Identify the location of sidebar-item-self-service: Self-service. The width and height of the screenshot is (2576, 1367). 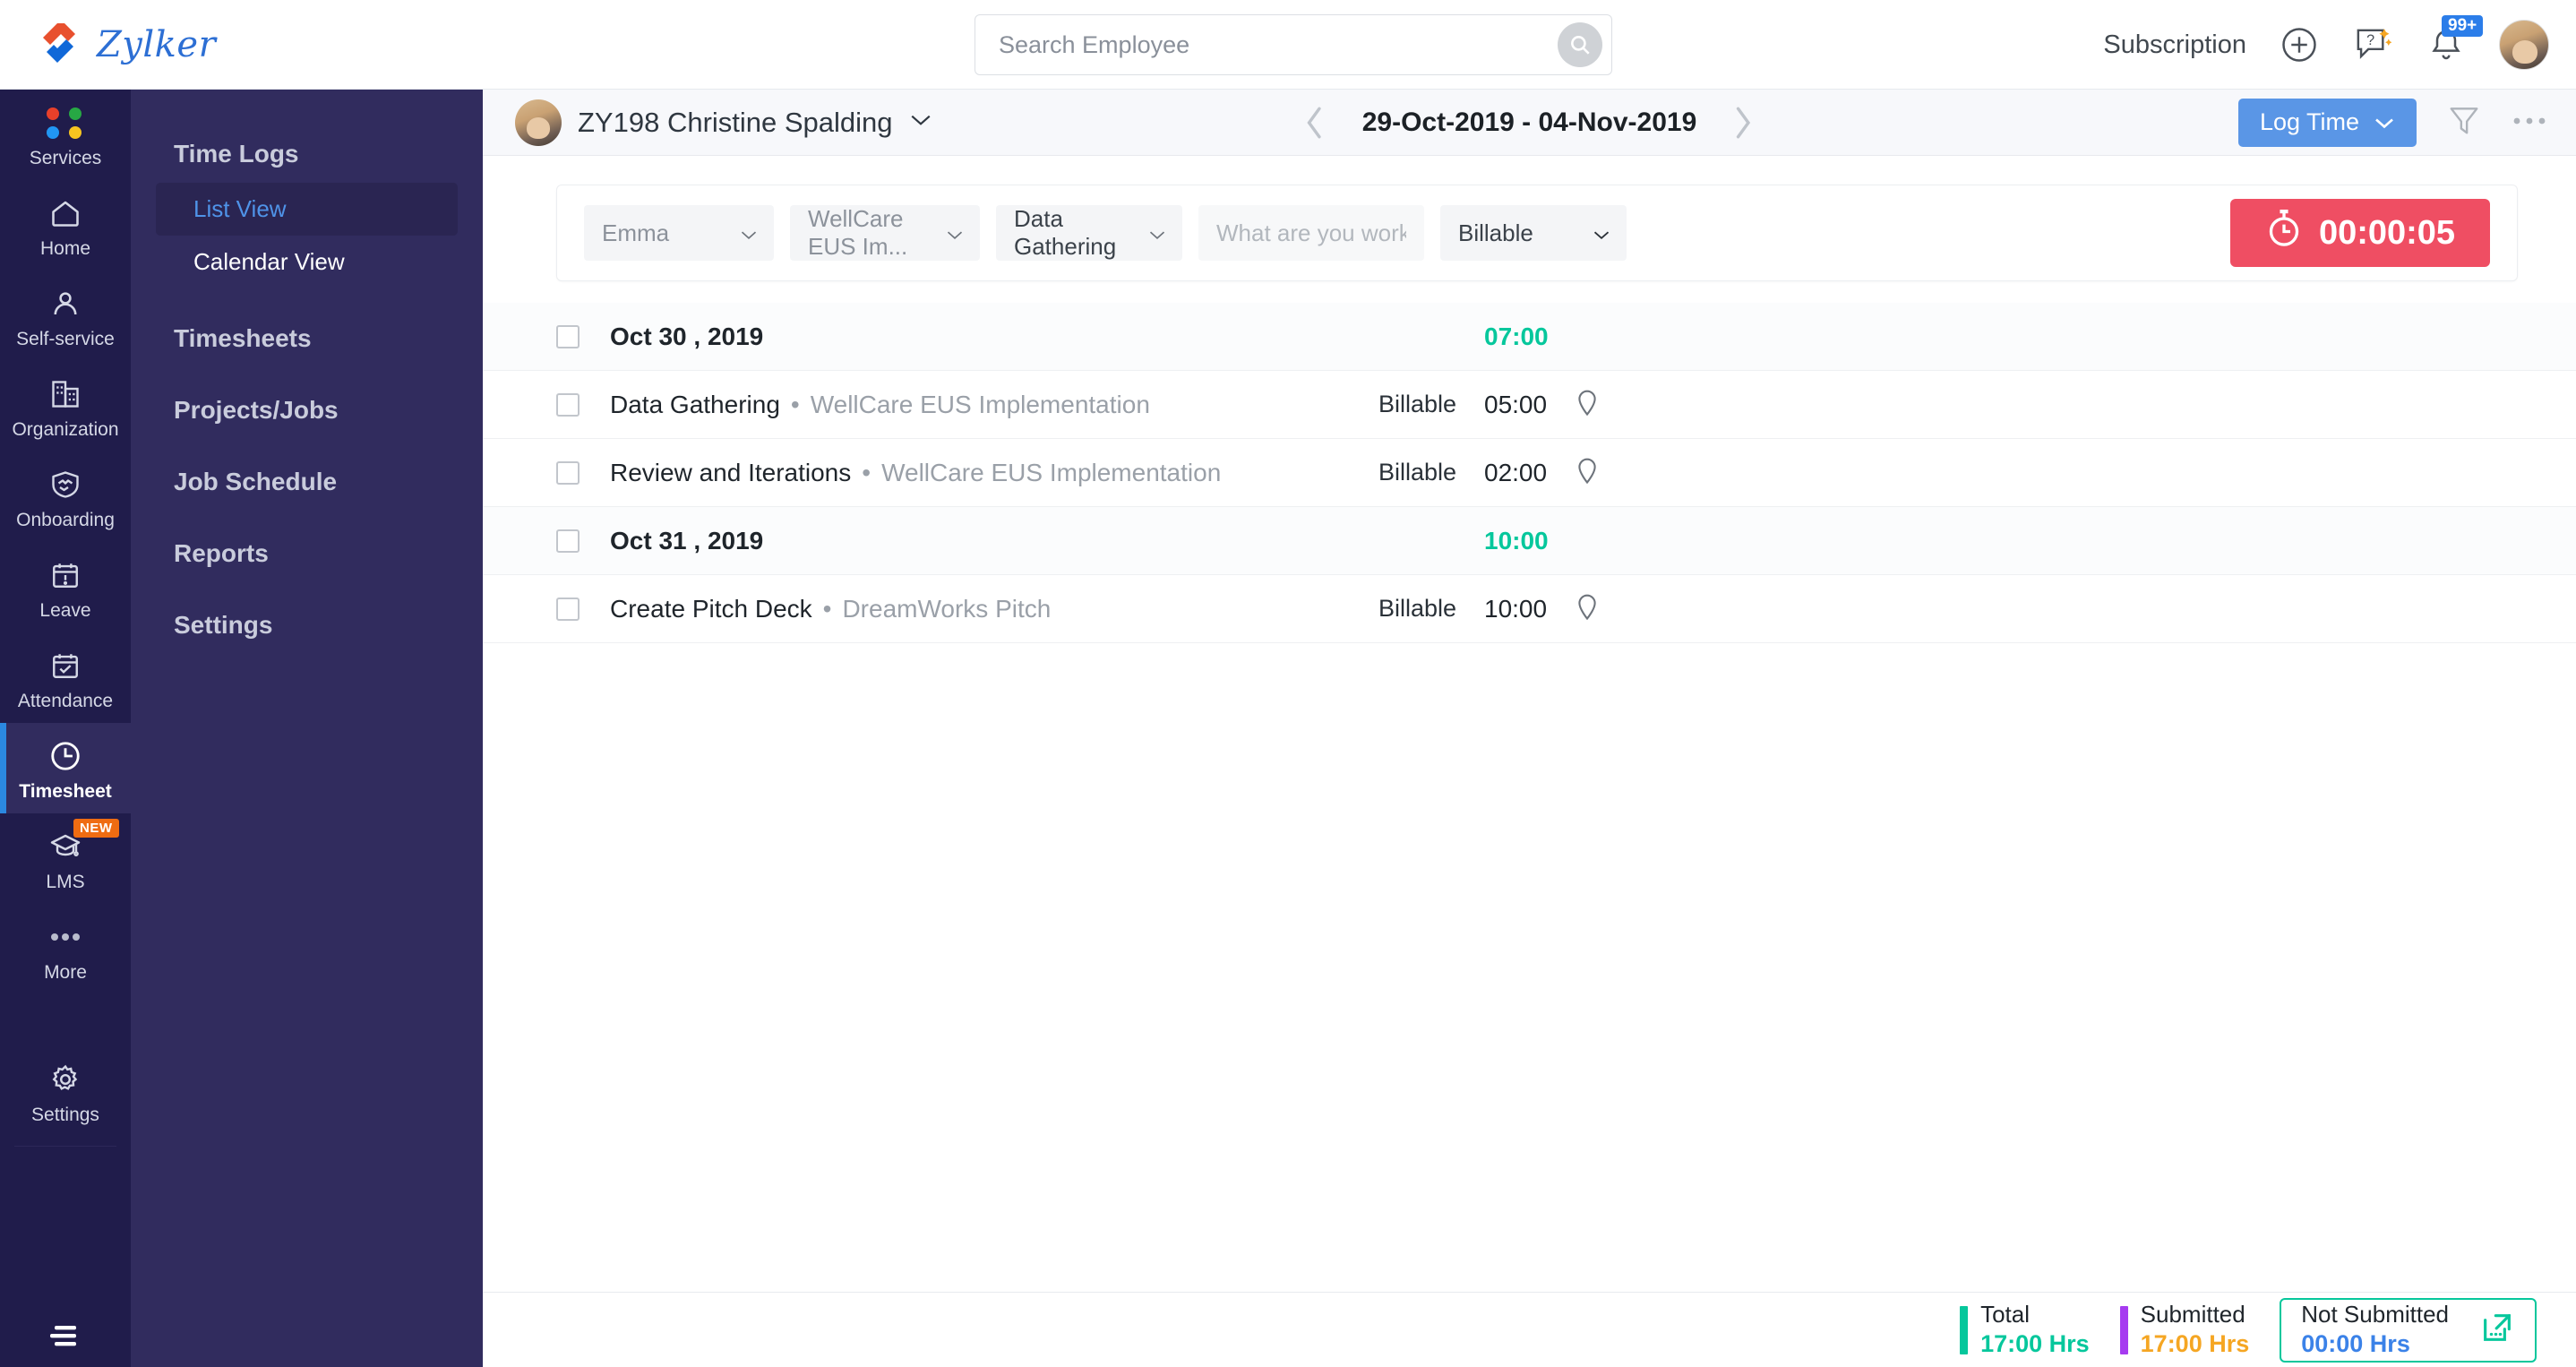
(65, 316).